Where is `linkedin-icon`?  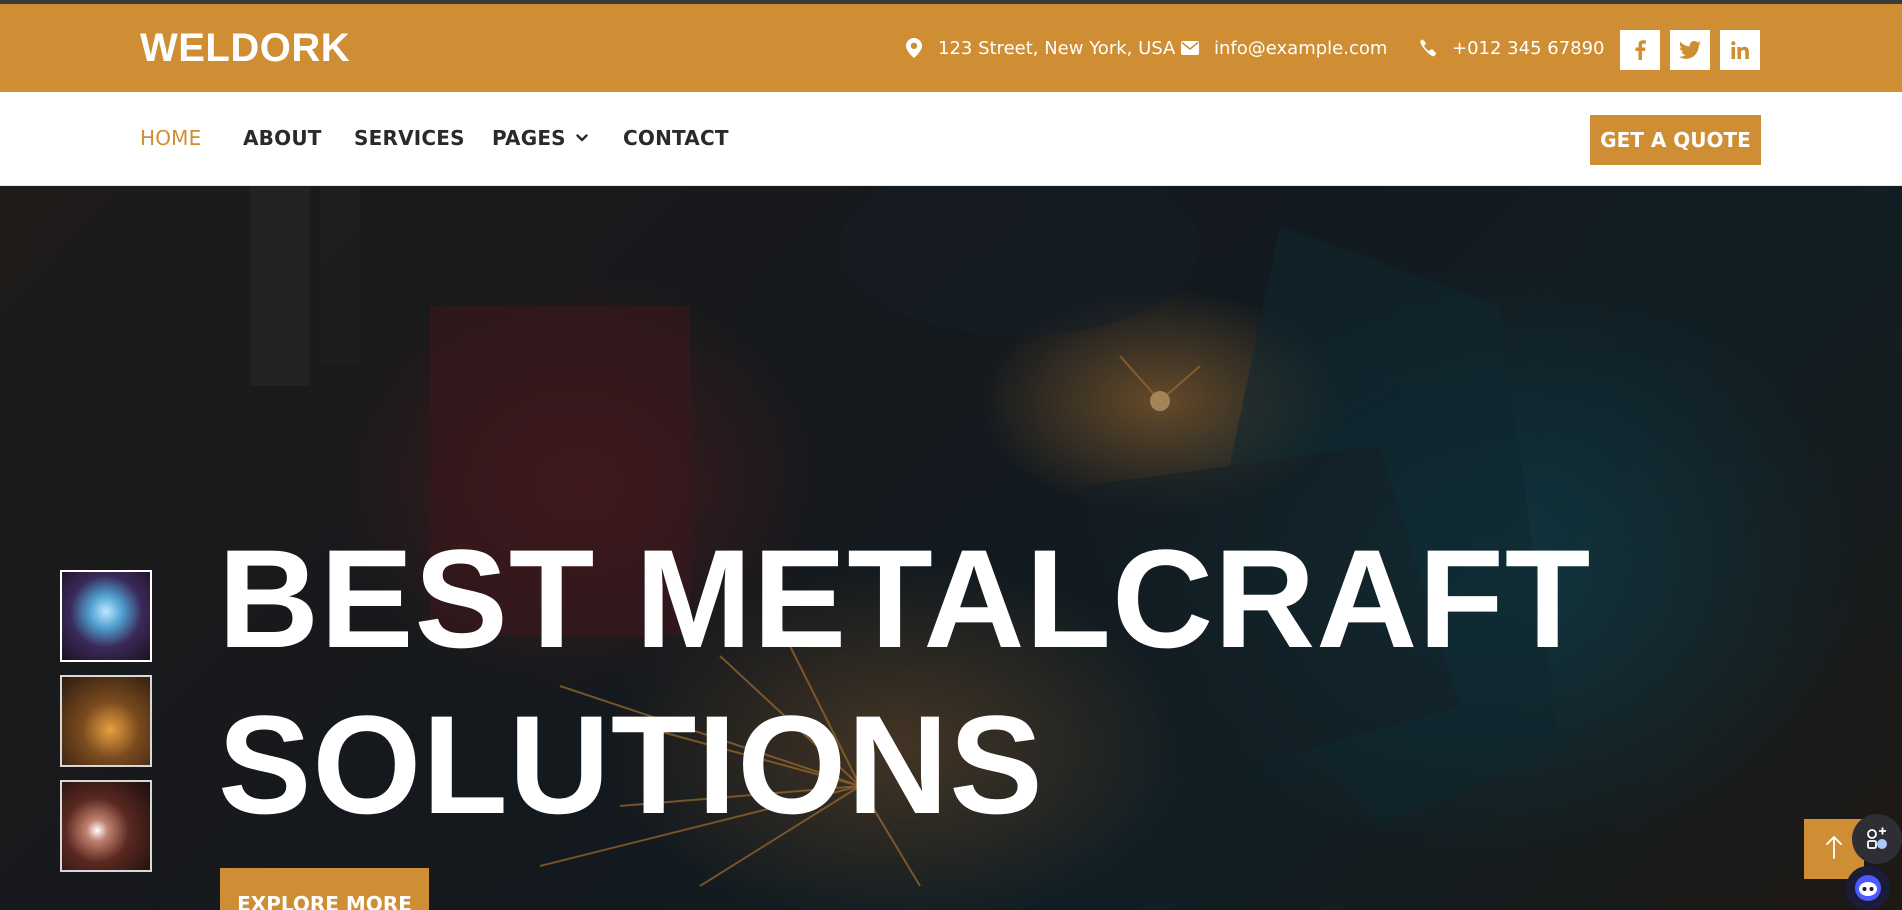
linkedin-icon is located at coordinates (1740, 50).